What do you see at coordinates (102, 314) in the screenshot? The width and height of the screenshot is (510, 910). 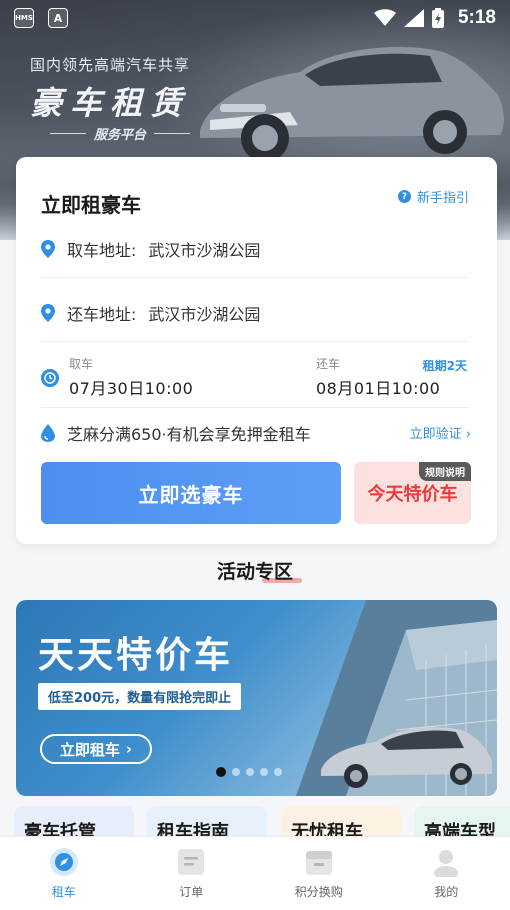 I see `return-label: 还车地址:` at bounding box center [102, 314].